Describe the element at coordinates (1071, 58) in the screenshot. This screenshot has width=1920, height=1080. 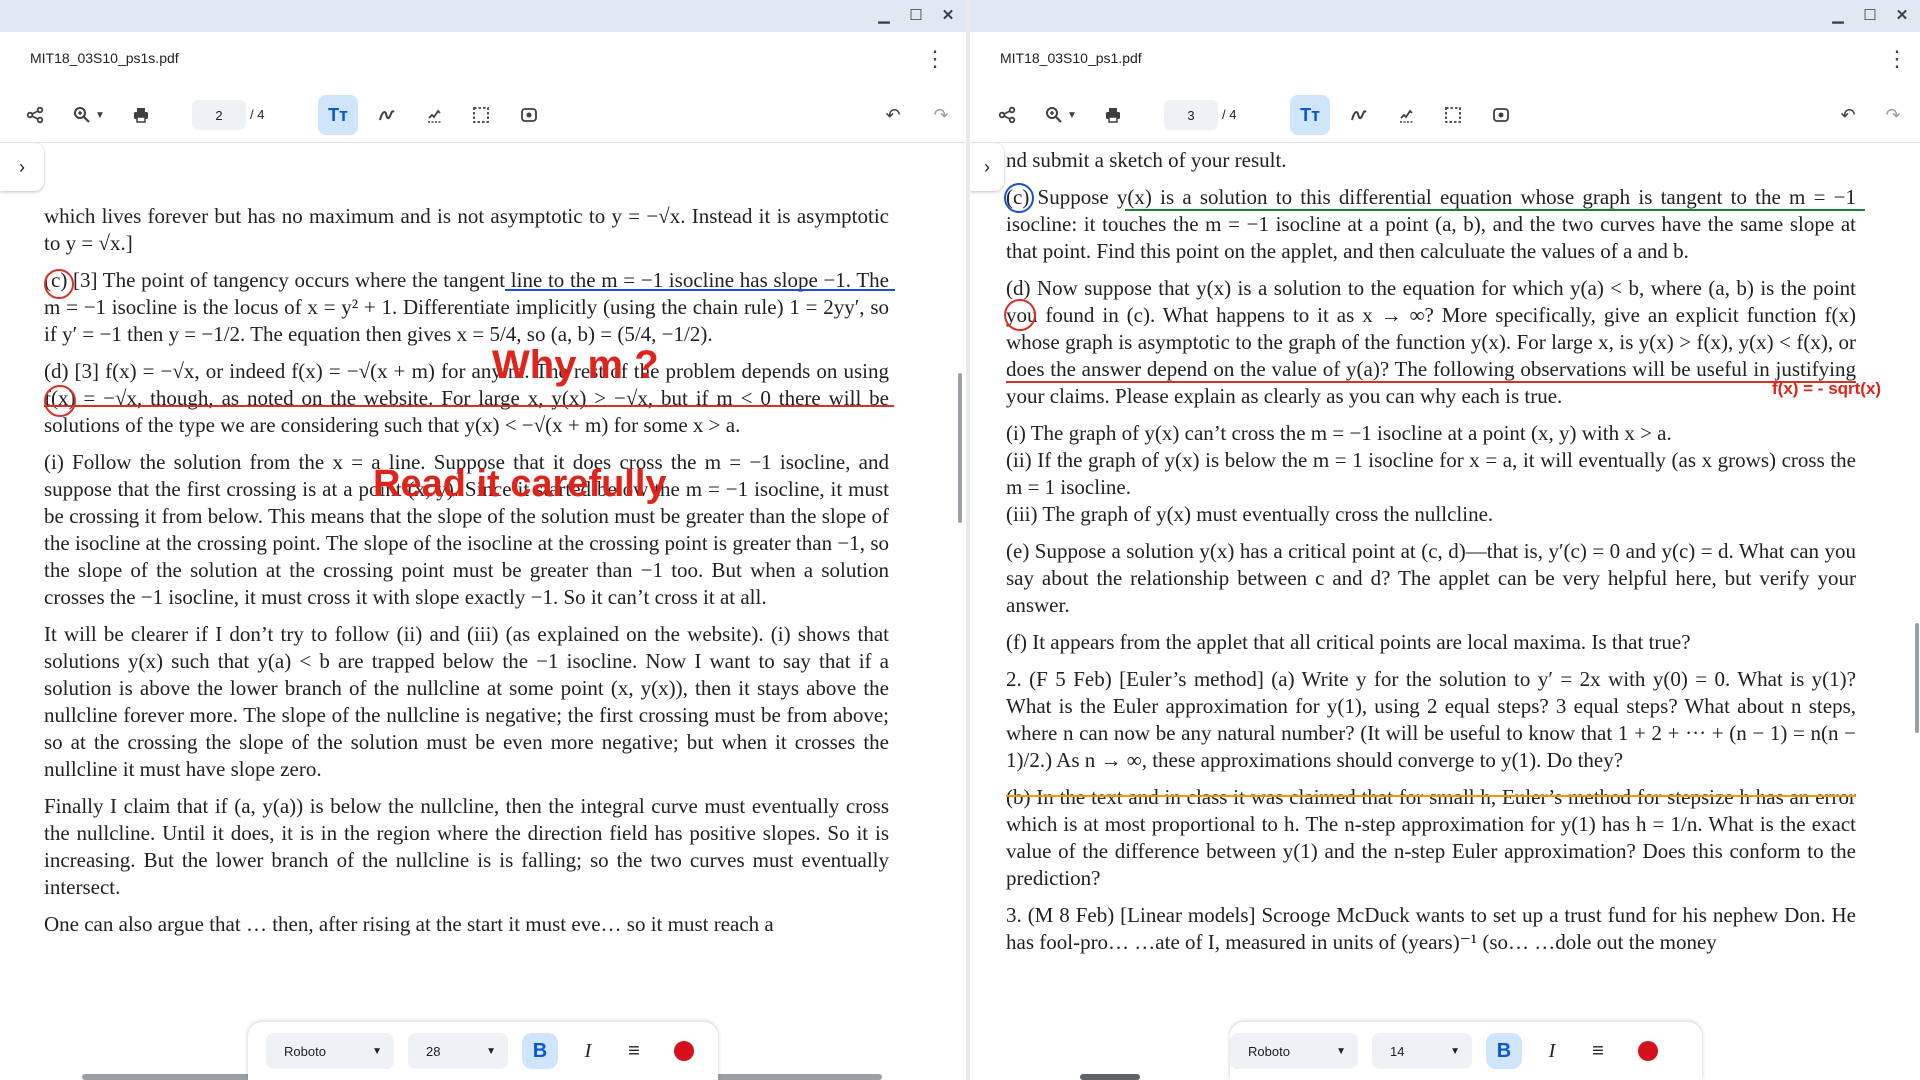
I see `file-name: MIT18_03S10_ps1.pdf` at that location.